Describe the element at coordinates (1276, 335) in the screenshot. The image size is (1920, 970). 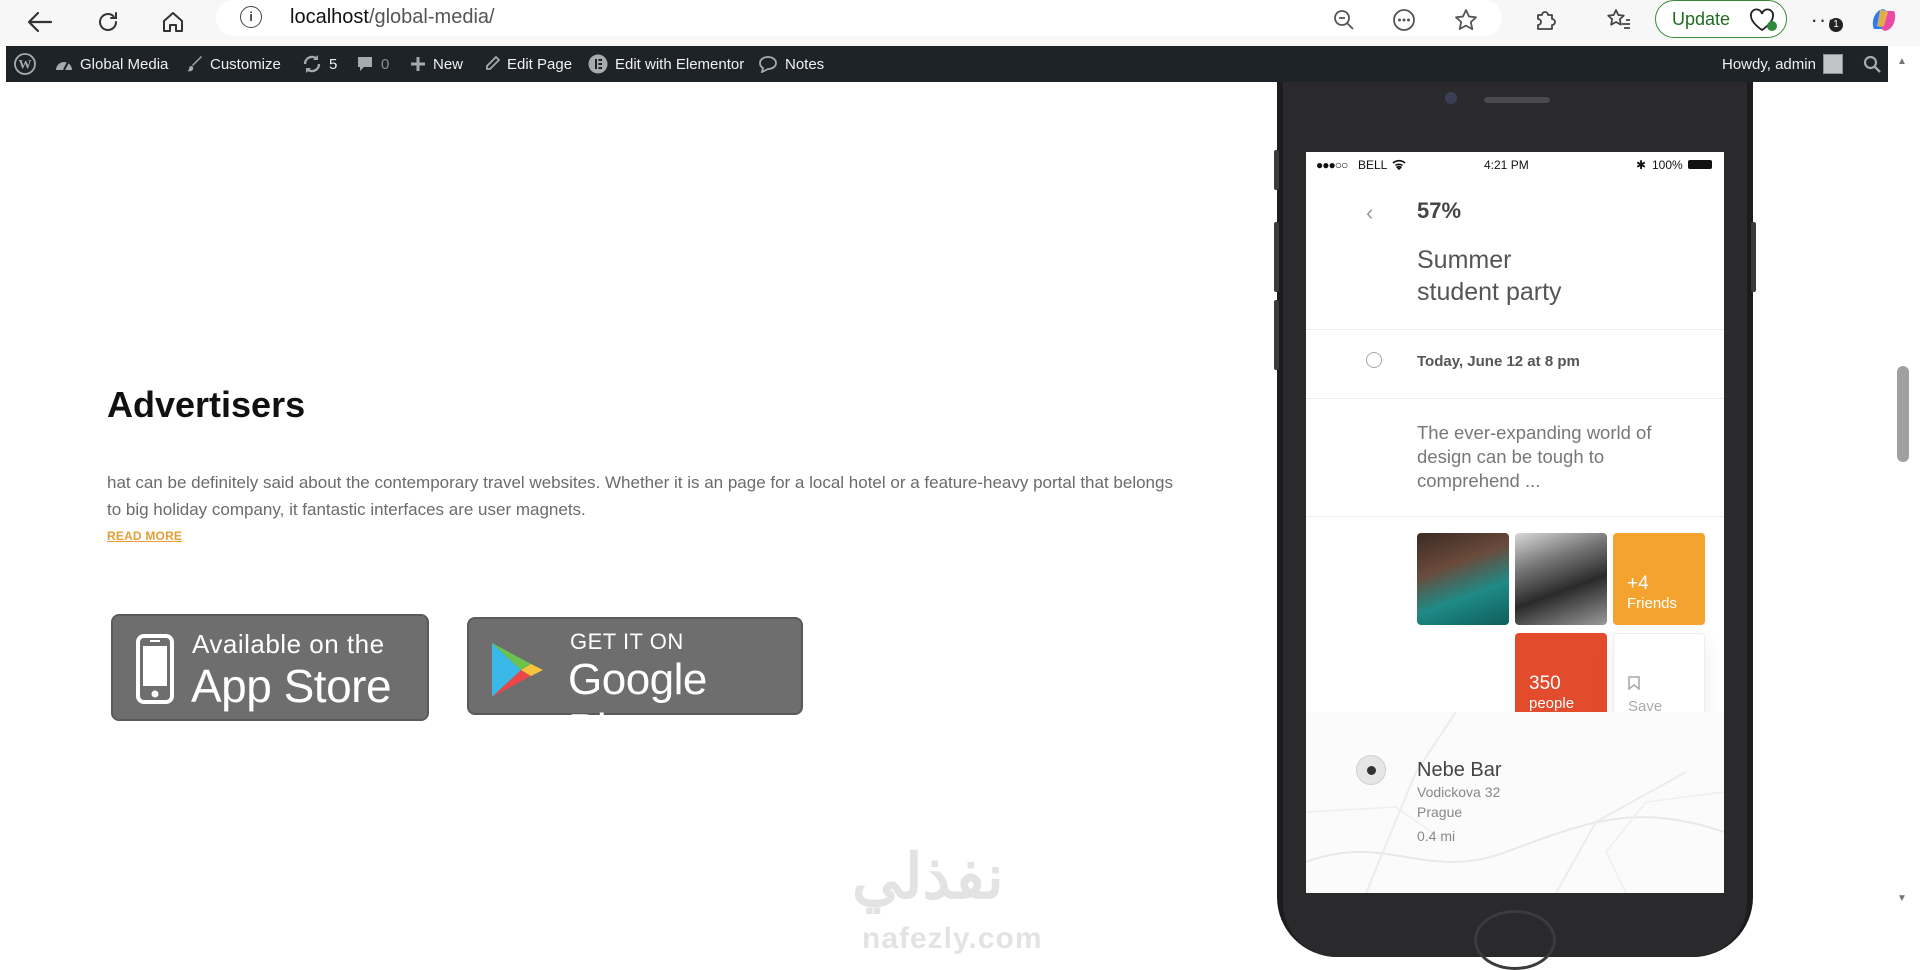
I see `phone-volume-down` at that location.